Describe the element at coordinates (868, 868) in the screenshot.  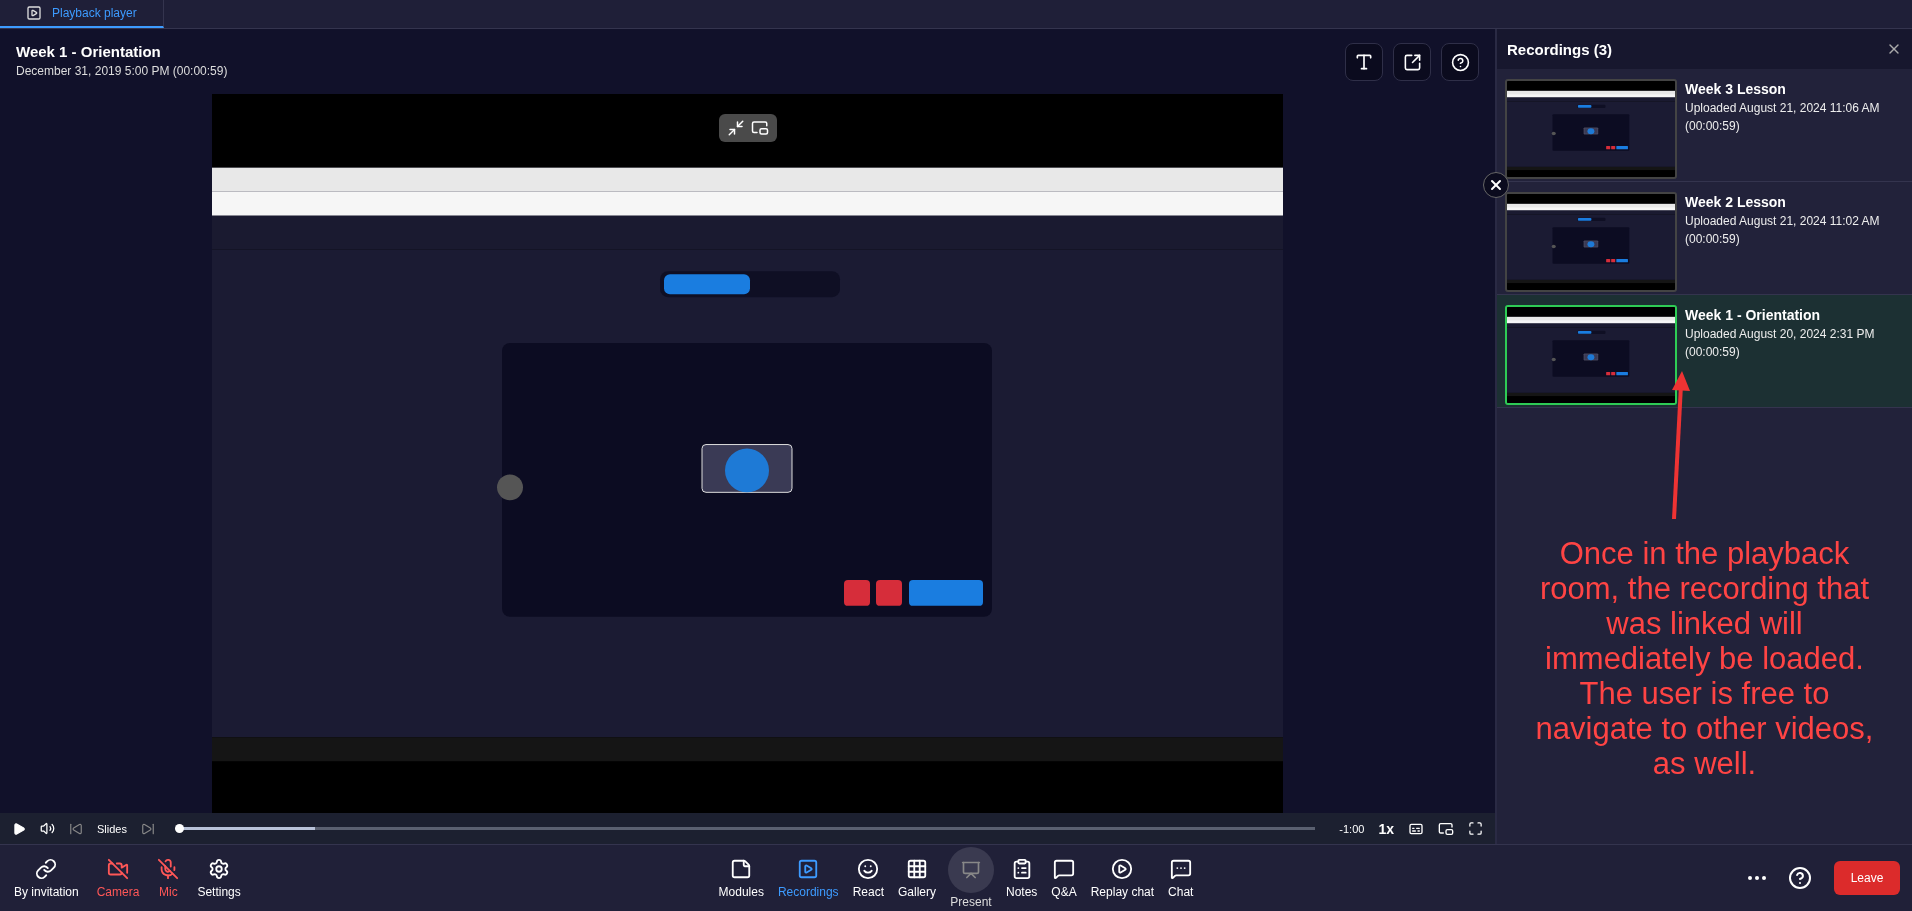
I see `smiley-icon` at that location.